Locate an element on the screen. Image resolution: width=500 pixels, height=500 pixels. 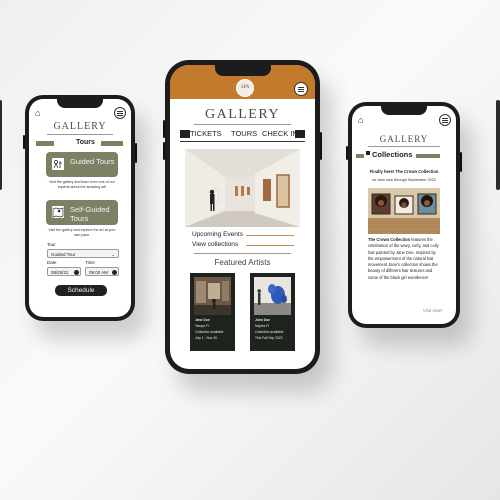
self-guided-tours-label: Self-Guided Tours is located at coordinates (90, 214).